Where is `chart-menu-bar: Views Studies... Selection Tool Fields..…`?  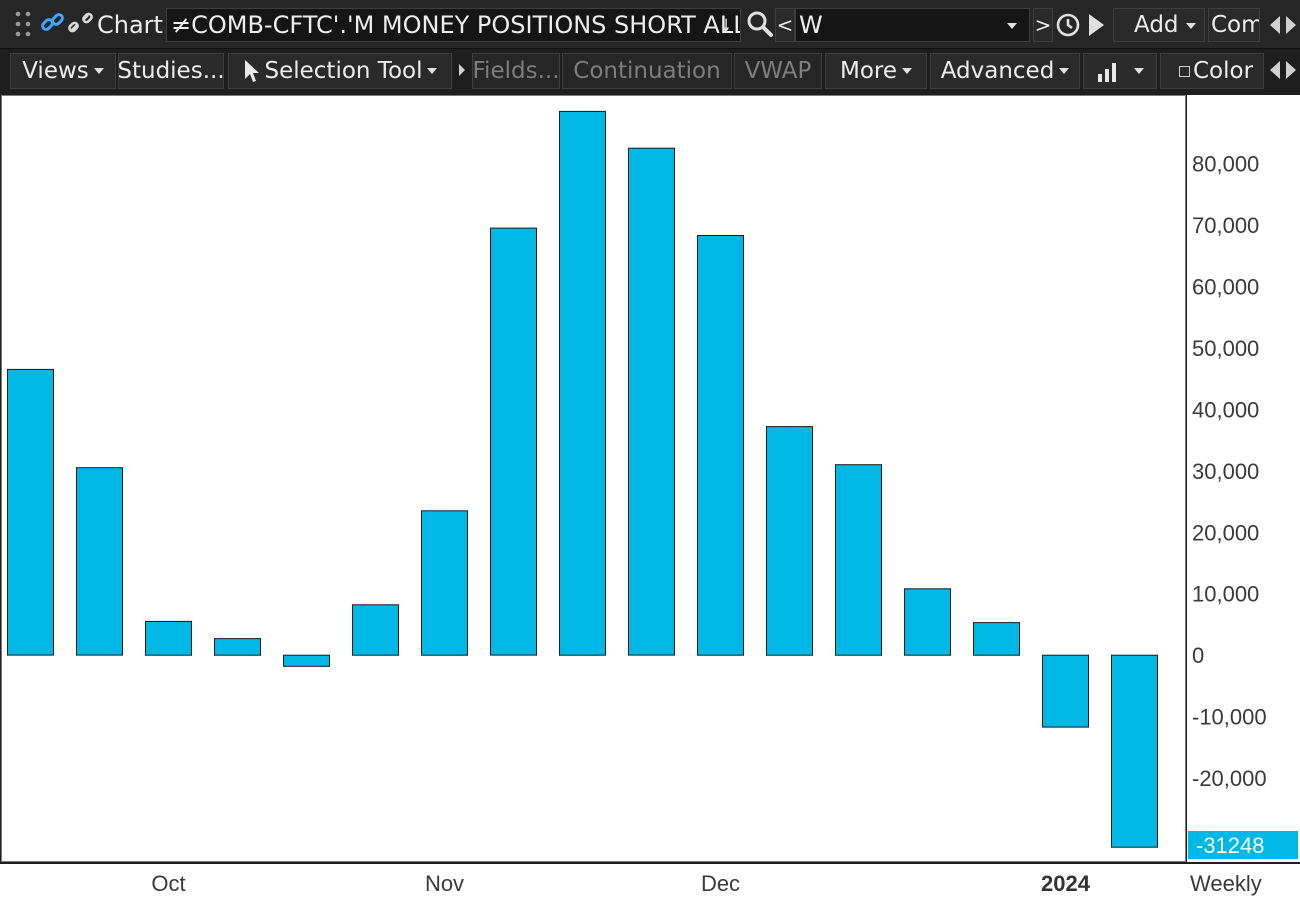 chart-menu-bar: Views Studies... Selection Tool Fields..… is located at coordinates (650, 71).